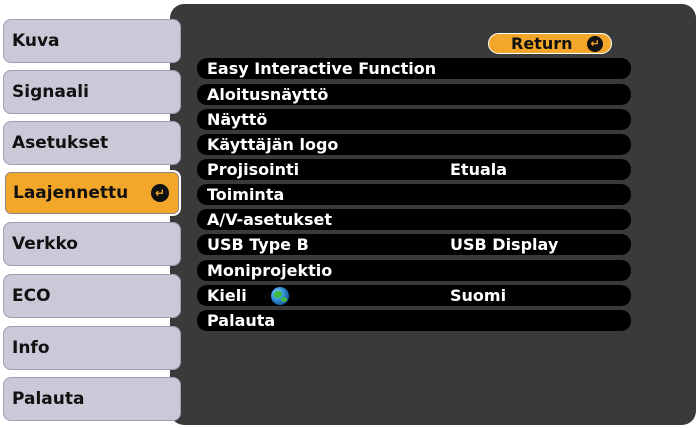  What do you see at coordinates (414, 219) in the screenshot?
I see `menu-item-av-asetukset: A/V-asetukset` at bounding box center [414, 219].